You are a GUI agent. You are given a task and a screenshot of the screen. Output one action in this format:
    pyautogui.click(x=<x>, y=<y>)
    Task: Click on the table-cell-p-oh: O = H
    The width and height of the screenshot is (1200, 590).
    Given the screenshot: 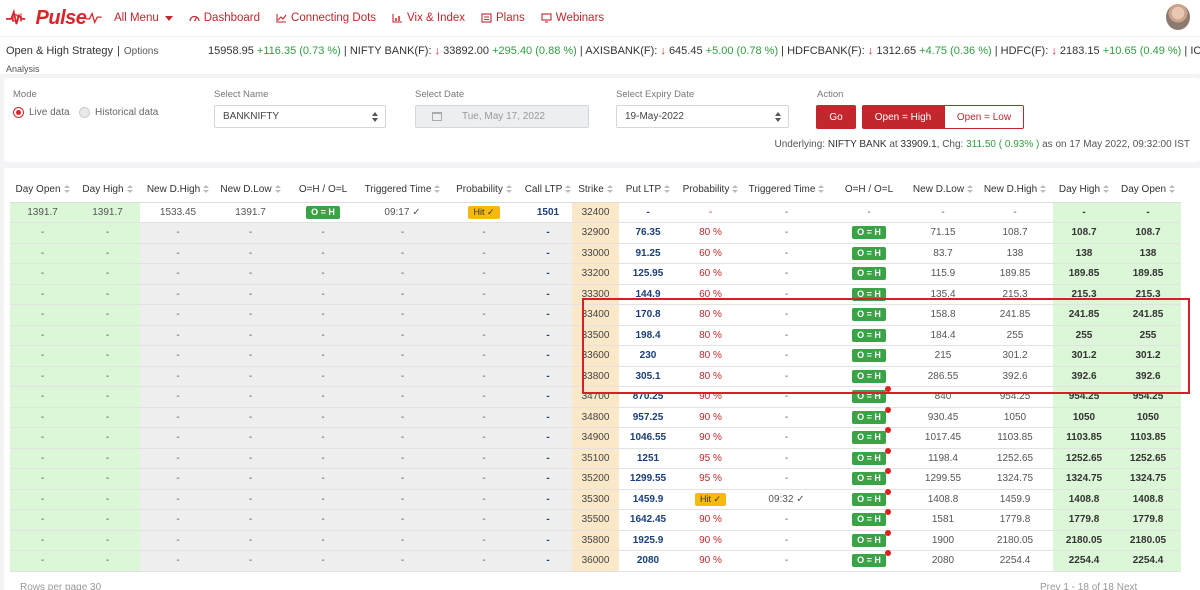 What is the action you would take?
    pyautogui.click(x=869, y=397)
    